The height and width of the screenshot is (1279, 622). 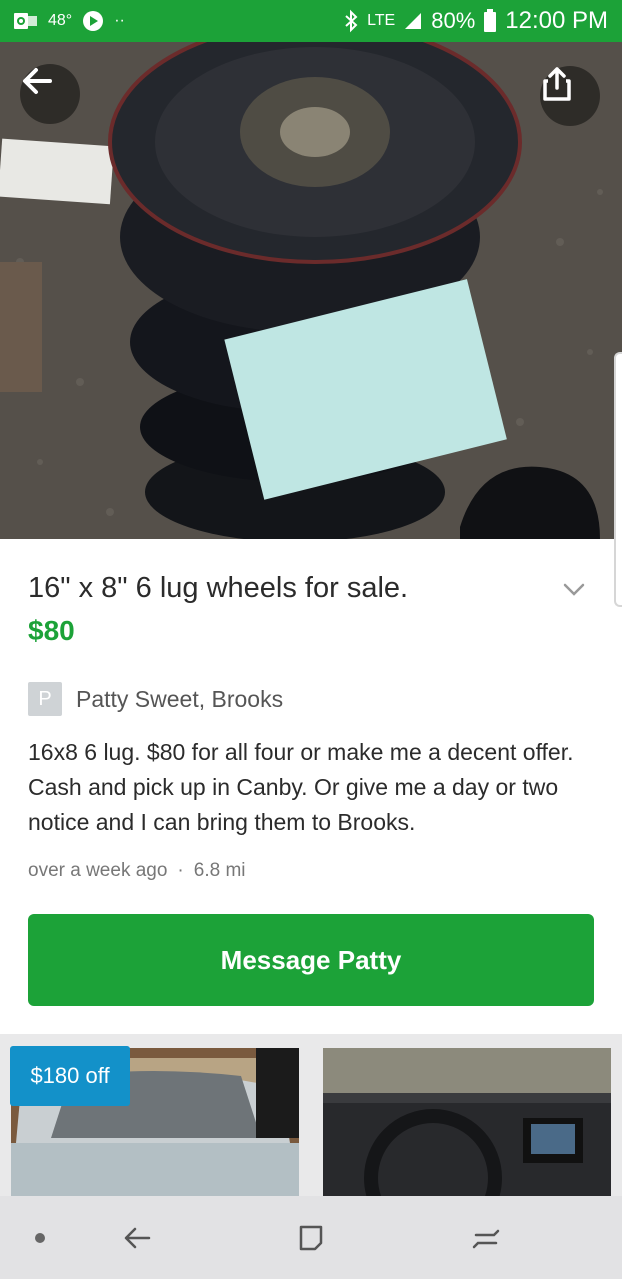 I want to click on battery-percent: 80%, so click(x=453, y=20).